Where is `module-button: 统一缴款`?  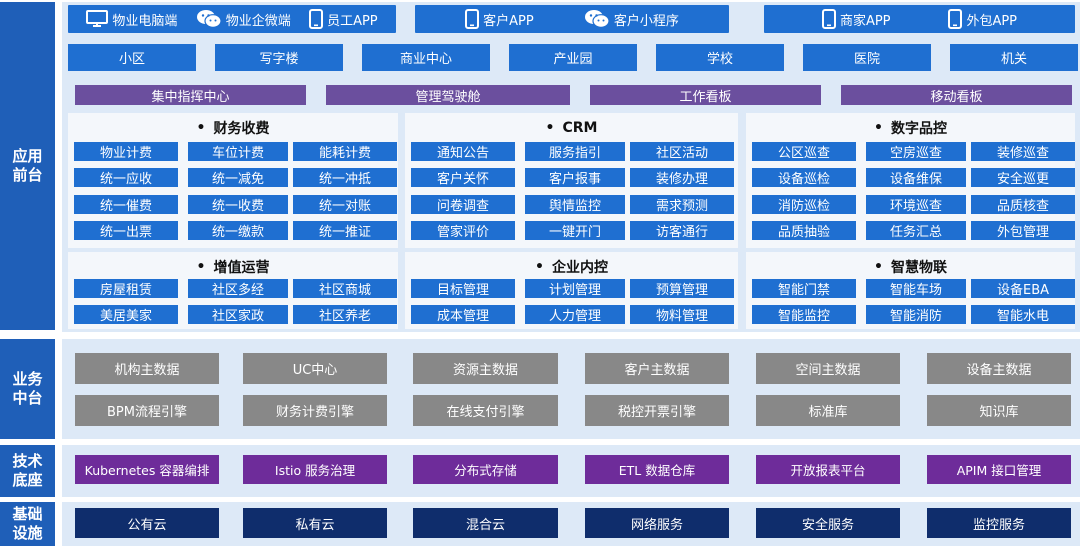 module-button: 统一缴款 is located at coordinates (238, 230).